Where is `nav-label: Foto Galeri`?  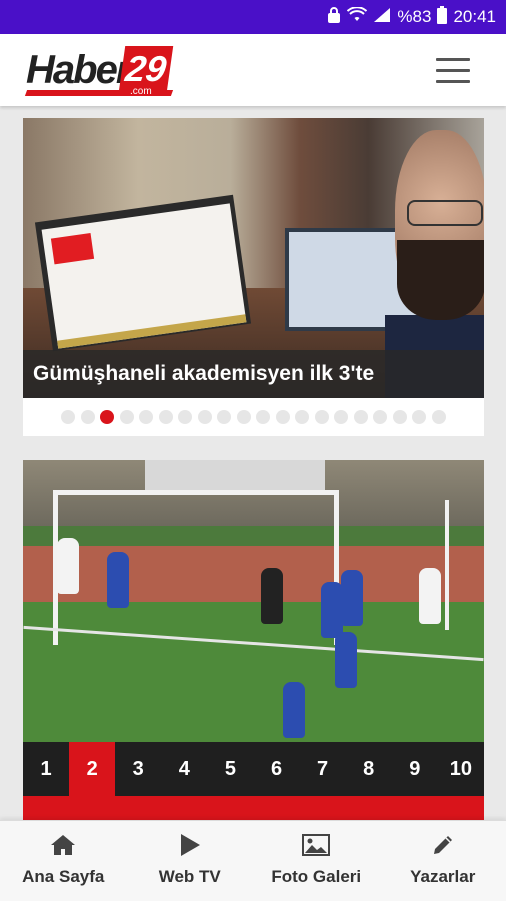
nav-label: Foto Galeri is located at coordinates (316, 877).